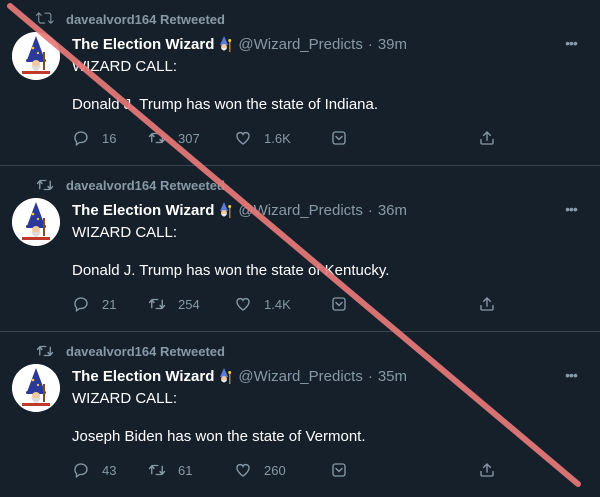 This screenshot has width=600, height=497. What do you see at coordinates (94, 470) in the screenshot?
I see `reply-button: 43` at bounding box center [94, 470].